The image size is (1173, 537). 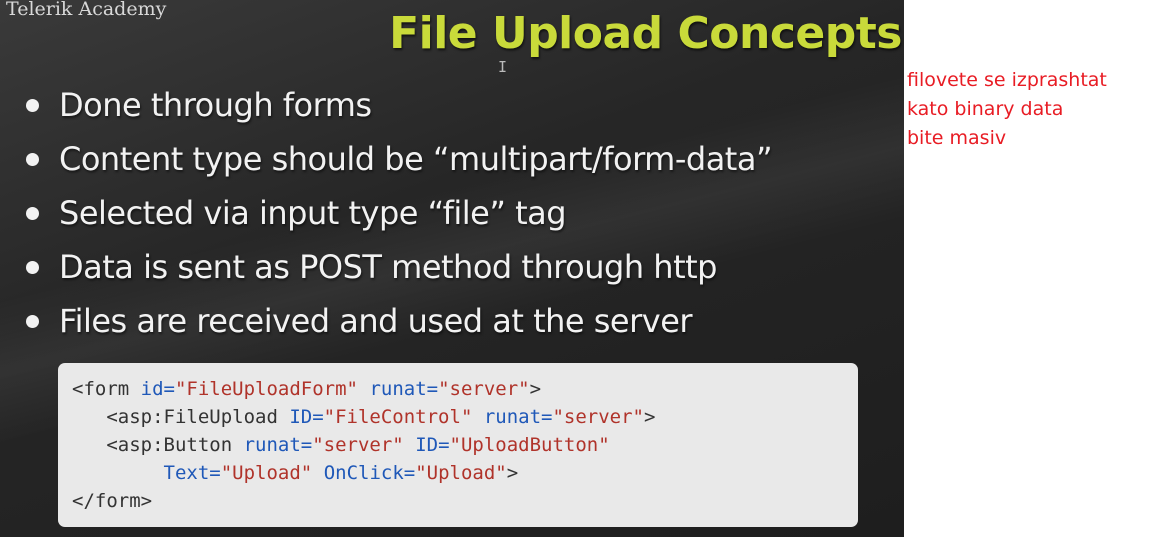 I want to click on bullet-item: Done through forms, so click(x=397, y=105).